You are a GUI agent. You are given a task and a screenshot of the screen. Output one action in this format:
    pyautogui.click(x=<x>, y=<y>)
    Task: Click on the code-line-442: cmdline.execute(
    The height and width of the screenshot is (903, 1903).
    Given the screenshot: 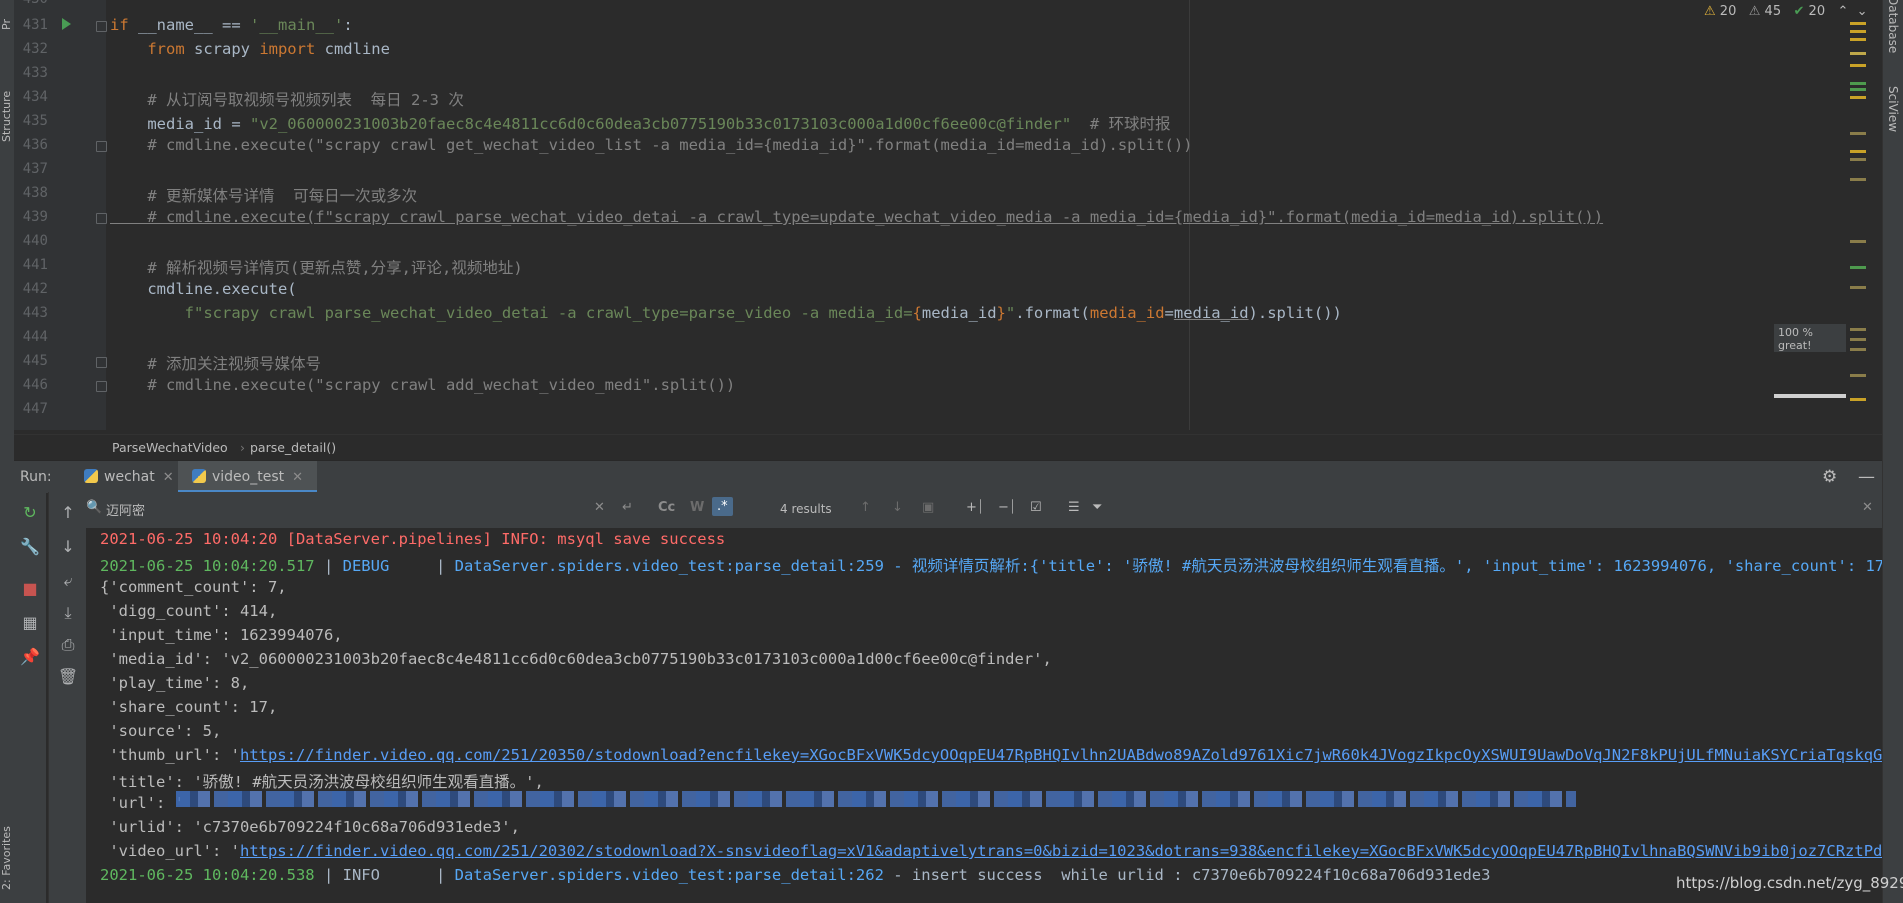 What is the action you would take?
    pyautogui.click(x=203, y=289)
    